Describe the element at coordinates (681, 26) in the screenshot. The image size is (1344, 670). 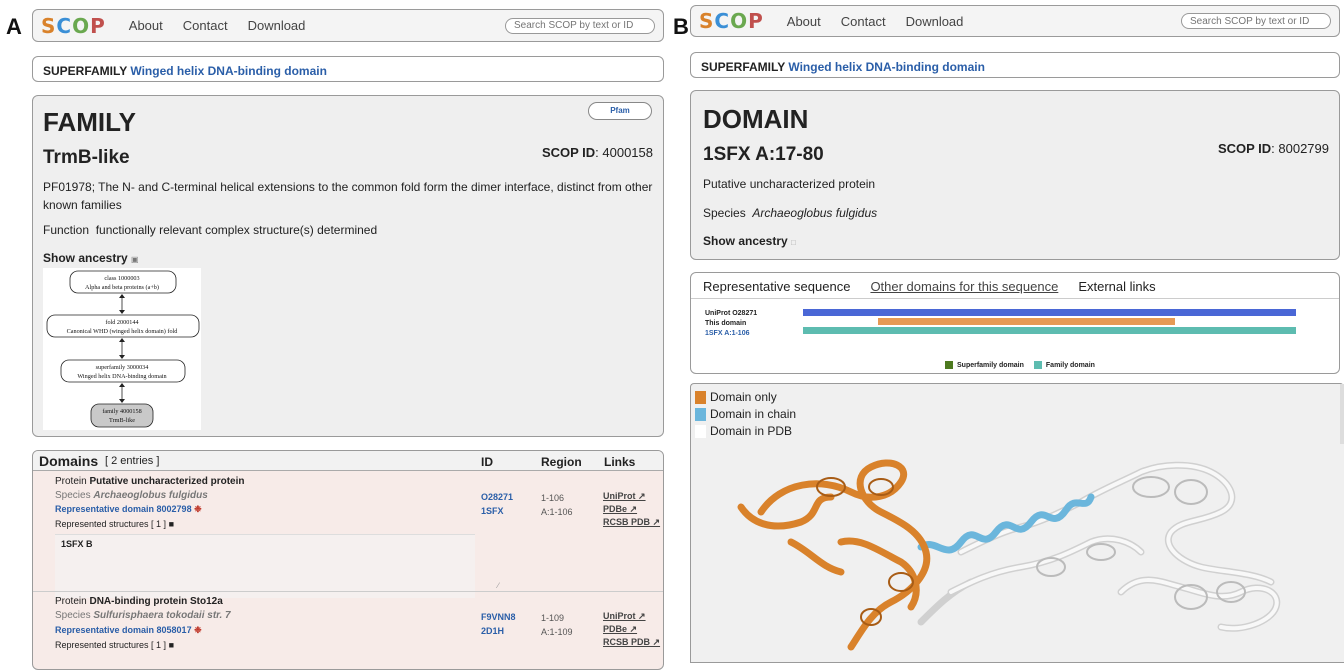
I see `panel-label-b: B` at that location.